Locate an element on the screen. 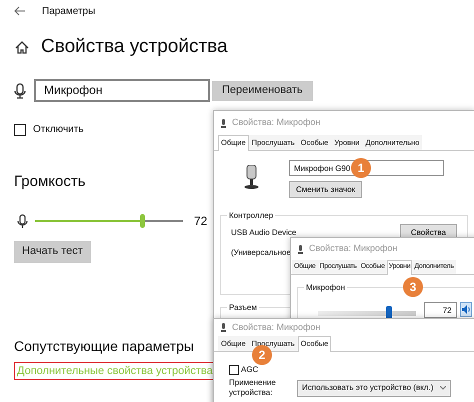 Image resolution: width=474 pixels, height=402 pixels. speaker-button is located at coordinates (466, 309).